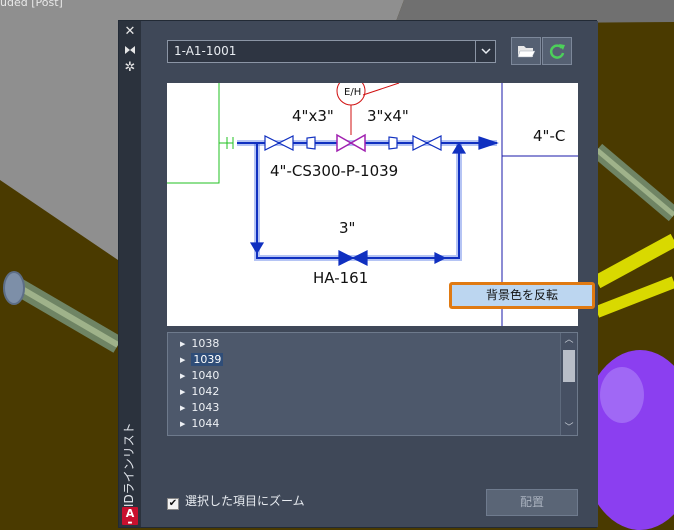  Describe the element at coordinates (205, 51) in the screenshot. I see `drawing-select-value: 1-A1-1001` at that location.